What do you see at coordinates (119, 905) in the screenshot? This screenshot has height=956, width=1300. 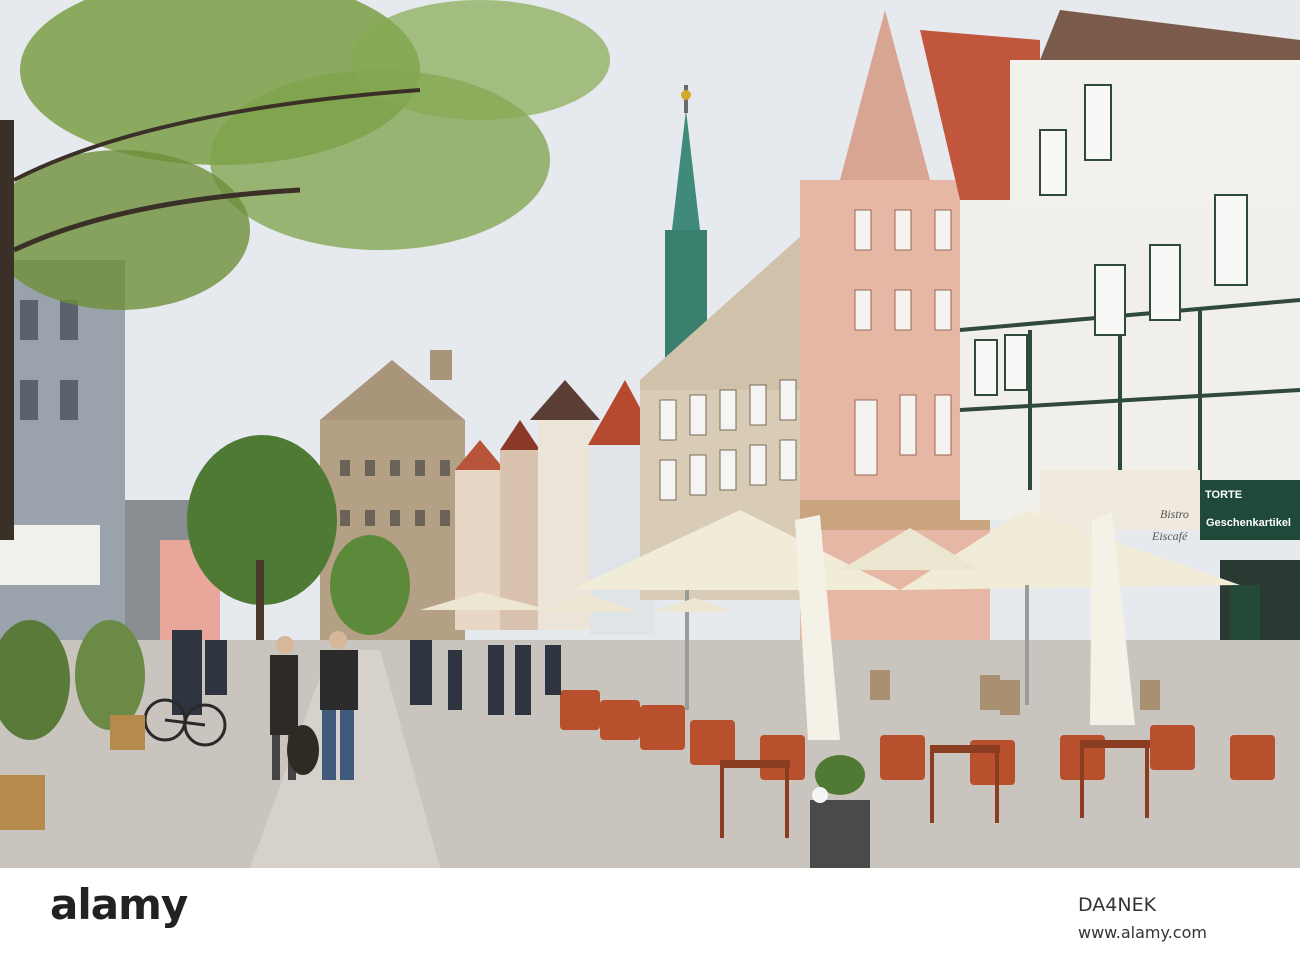 I see `alamy-logo: alamy` at bounding box center [119, 905].